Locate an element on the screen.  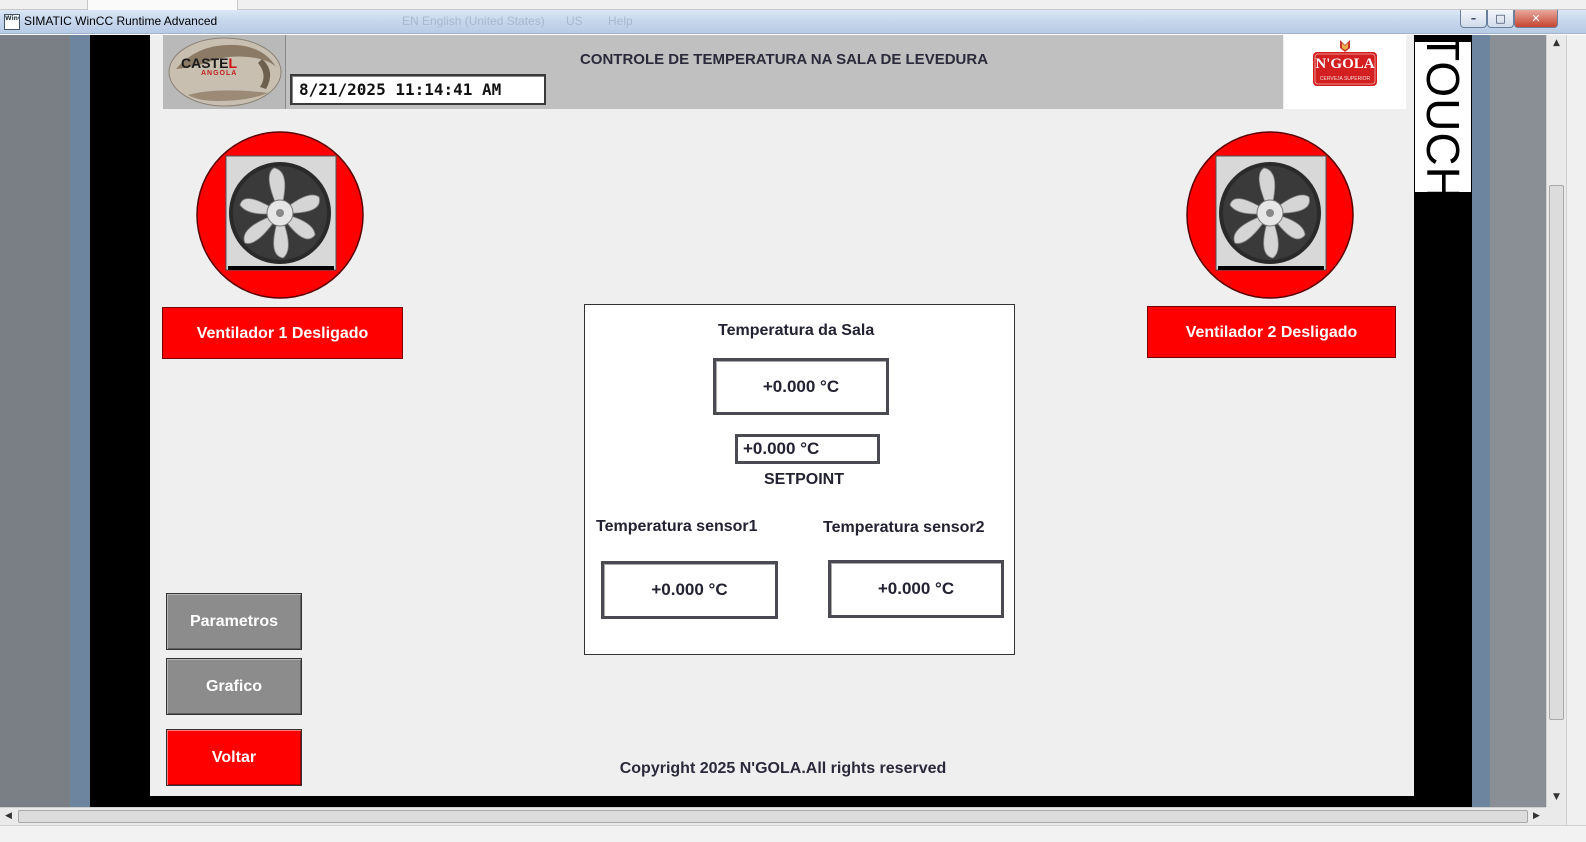
scrollbar-corner is located at coordinates (1556, 816).